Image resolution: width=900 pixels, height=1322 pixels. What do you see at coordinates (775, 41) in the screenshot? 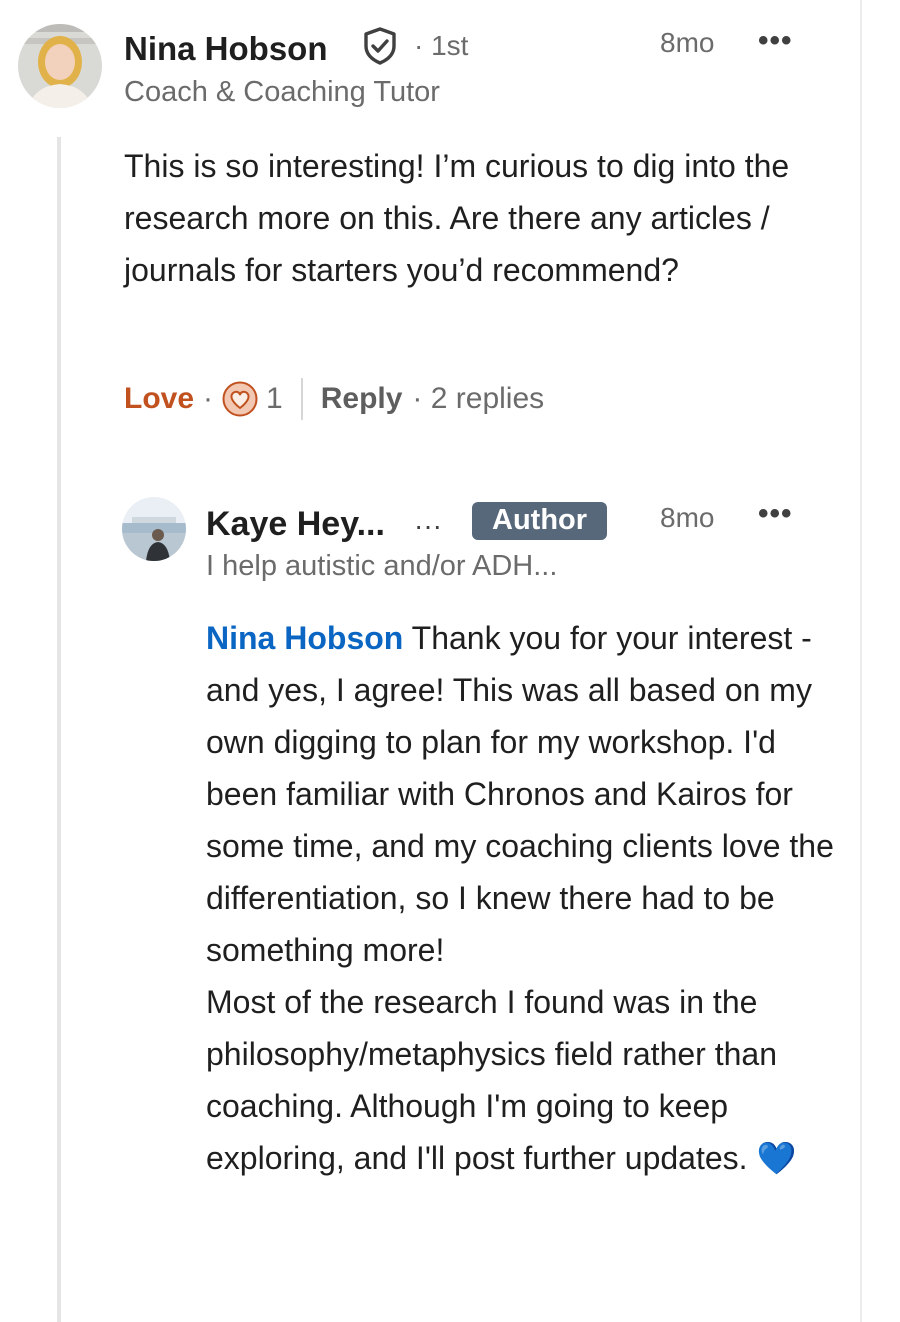
I see `comment-more-options-icon: •••` at bounding box center [775, 41].